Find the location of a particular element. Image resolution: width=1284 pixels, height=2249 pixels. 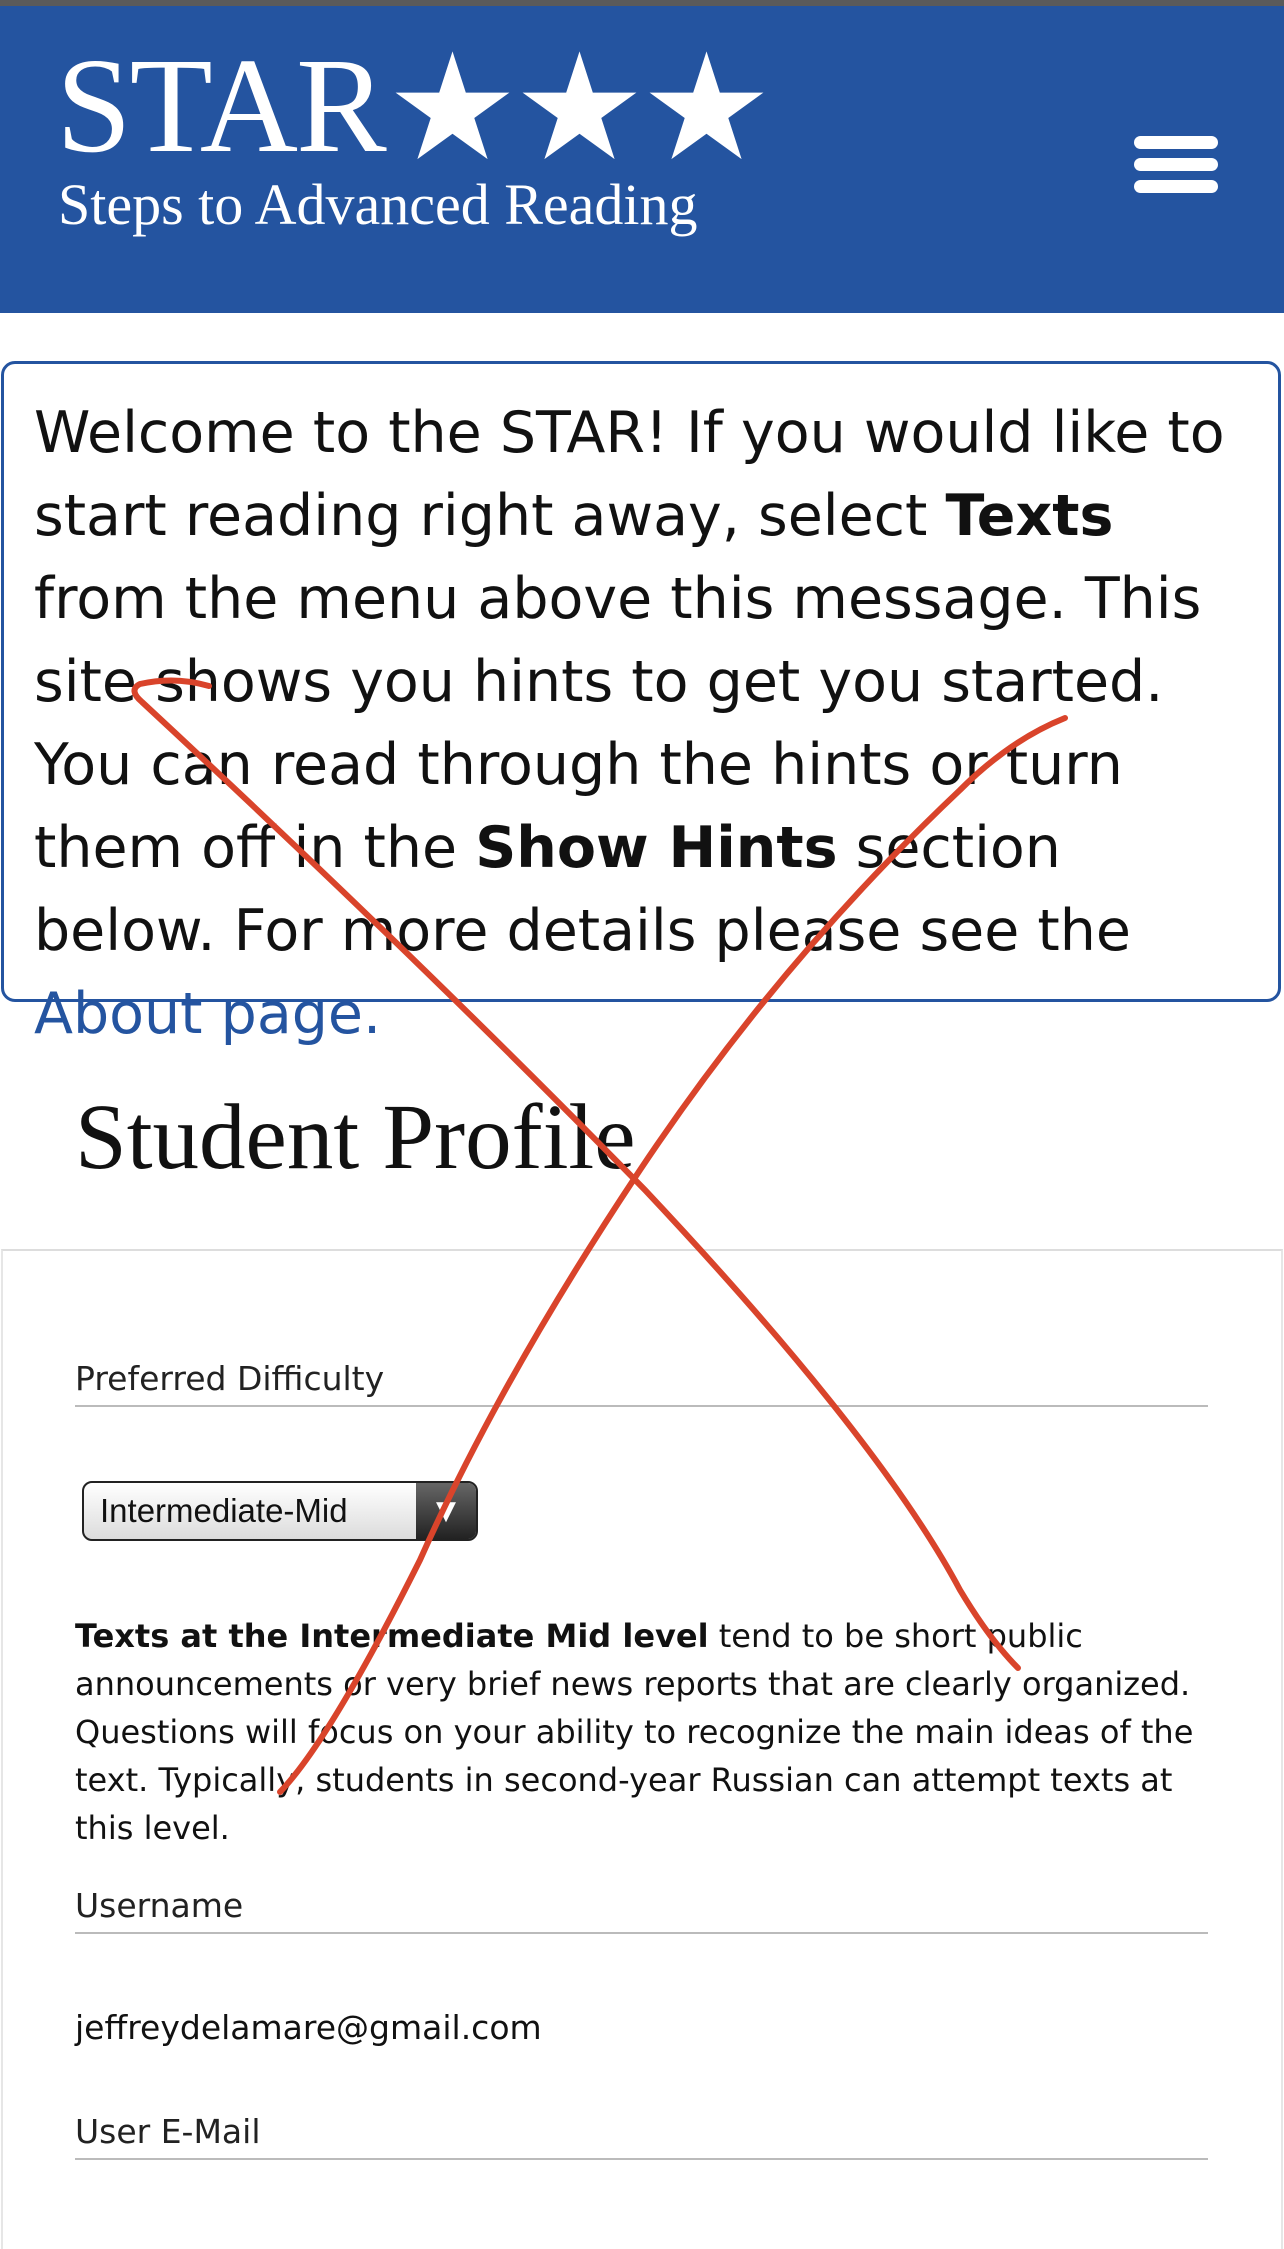

logo-tagline: Steps to Advanced Reading is located at coordinates (378, 204).